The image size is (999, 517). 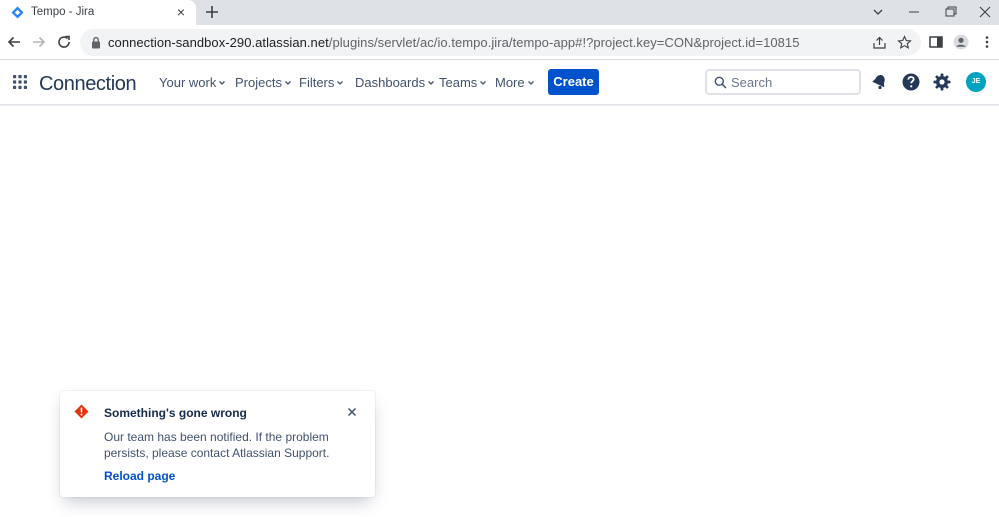 What do you see at coordinates (914, 12) in the screenshot?
I see `minimize-icon` at bounding box center [914, 12].